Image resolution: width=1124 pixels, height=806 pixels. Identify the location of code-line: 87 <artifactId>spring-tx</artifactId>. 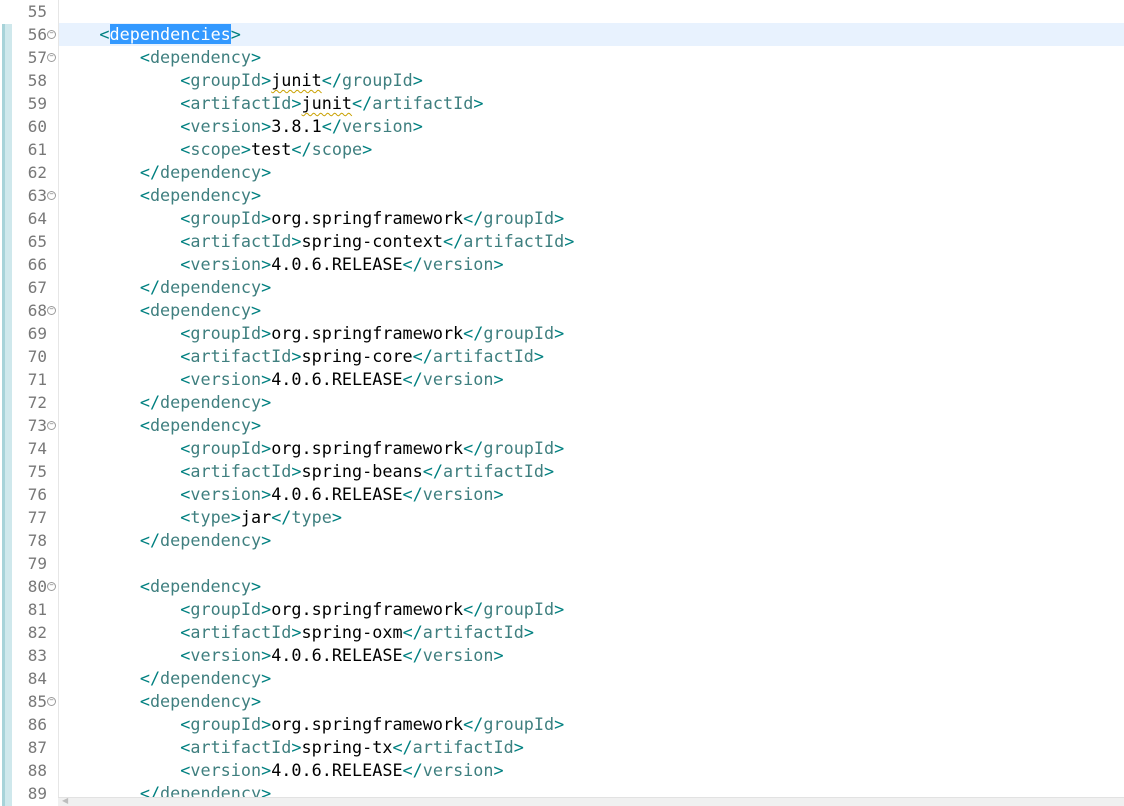
(562, 747).